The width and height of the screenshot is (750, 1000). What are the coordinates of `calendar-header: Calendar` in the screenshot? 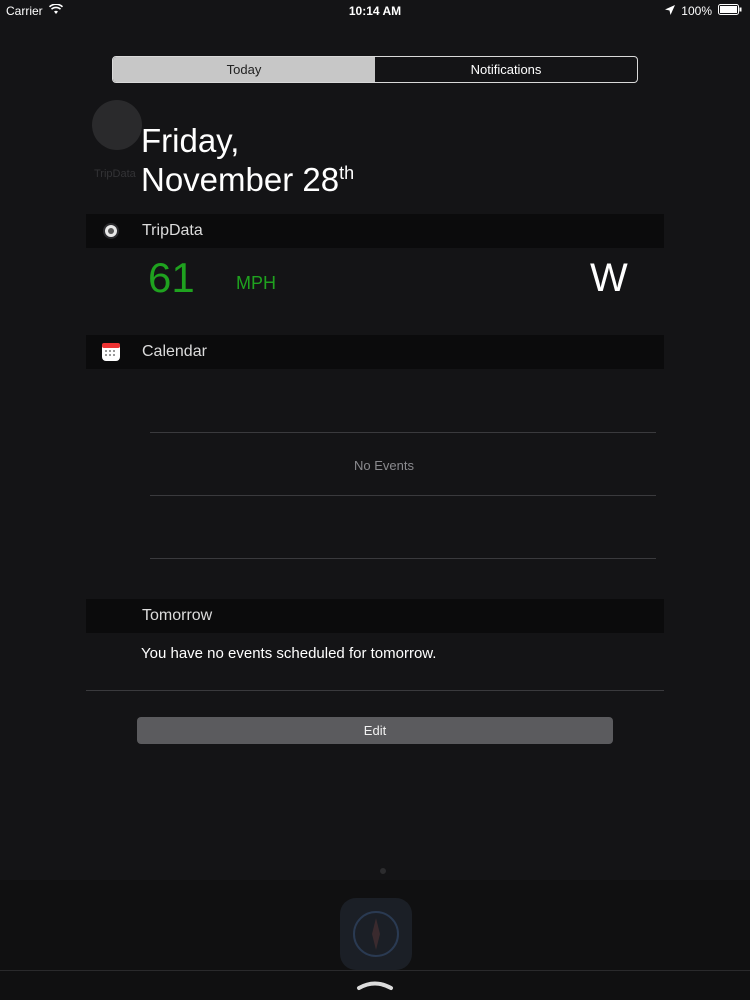 It's located at (375, 352).